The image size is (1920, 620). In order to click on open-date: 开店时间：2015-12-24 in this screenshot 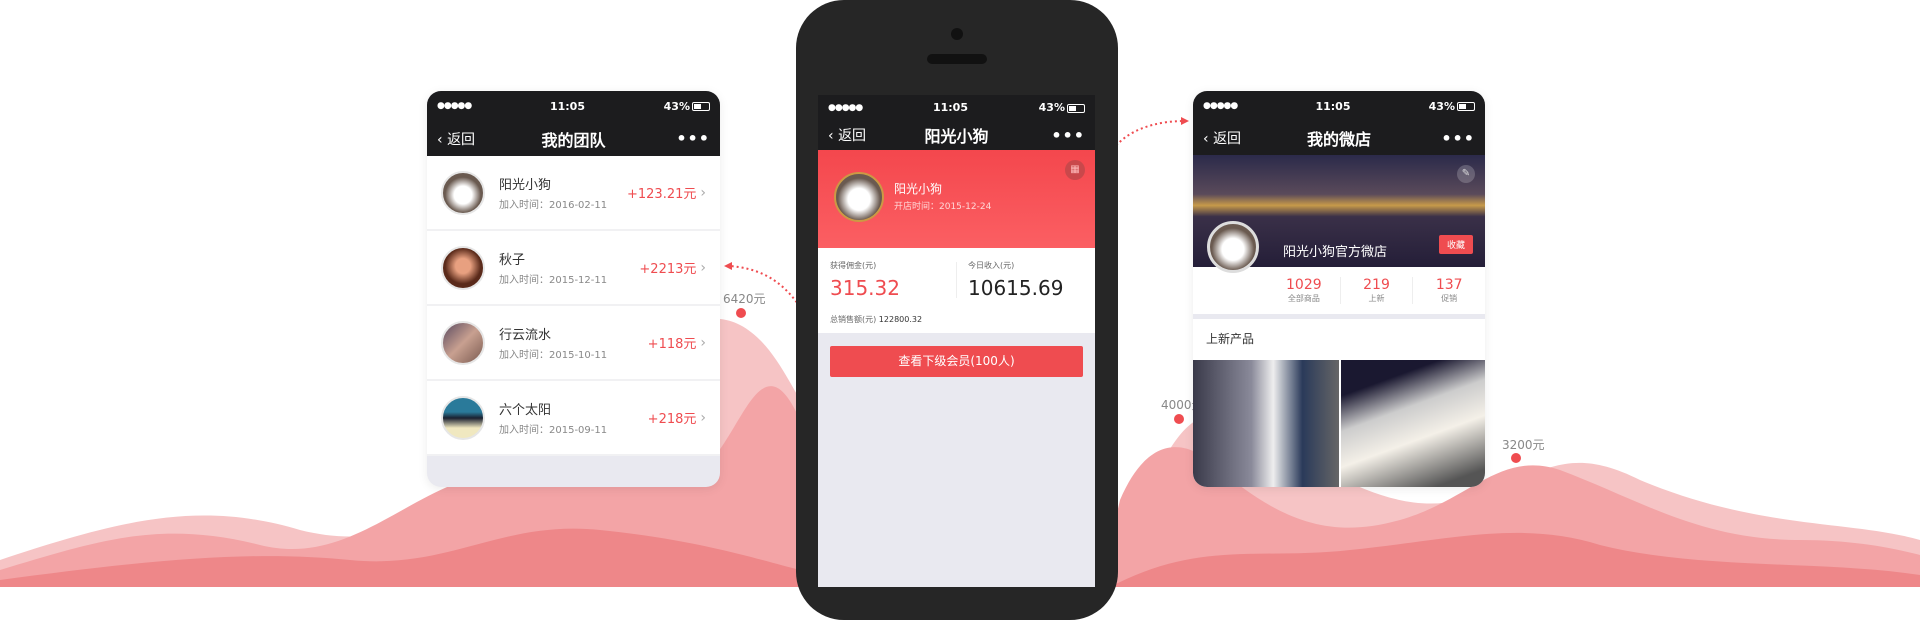, I will do `click(943, 207)`.